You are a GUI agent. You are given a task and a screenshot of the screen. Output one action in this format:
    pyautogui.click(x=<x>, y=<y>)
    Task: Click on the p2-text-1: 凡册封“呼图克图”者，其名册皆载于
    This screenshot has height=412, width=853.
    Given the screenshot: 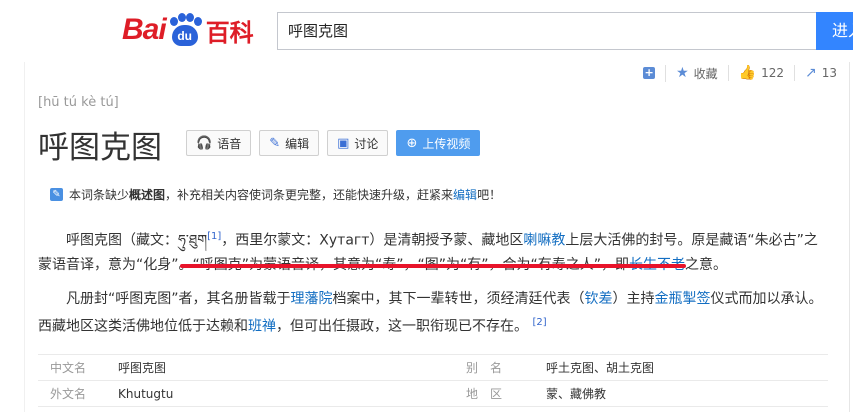 What is the action you would take?
    pyautogui.click(x=178, y=299)
    